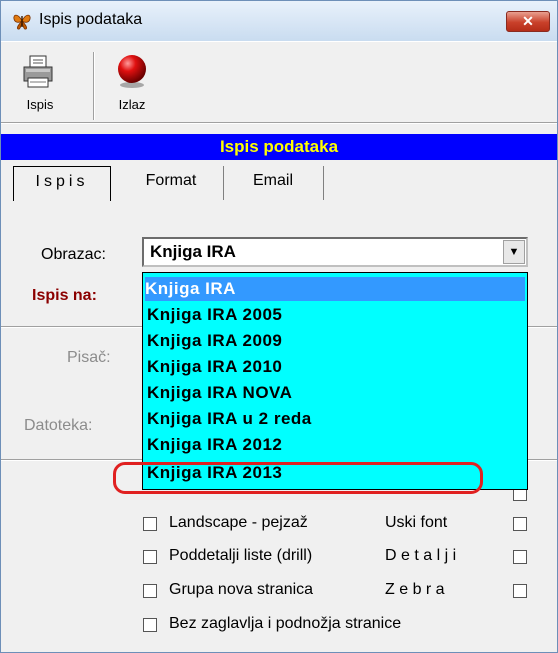  Describe the element at coordinates (62, 183) in the screenshot. I see `tab-ispis: Ispis` at that location.